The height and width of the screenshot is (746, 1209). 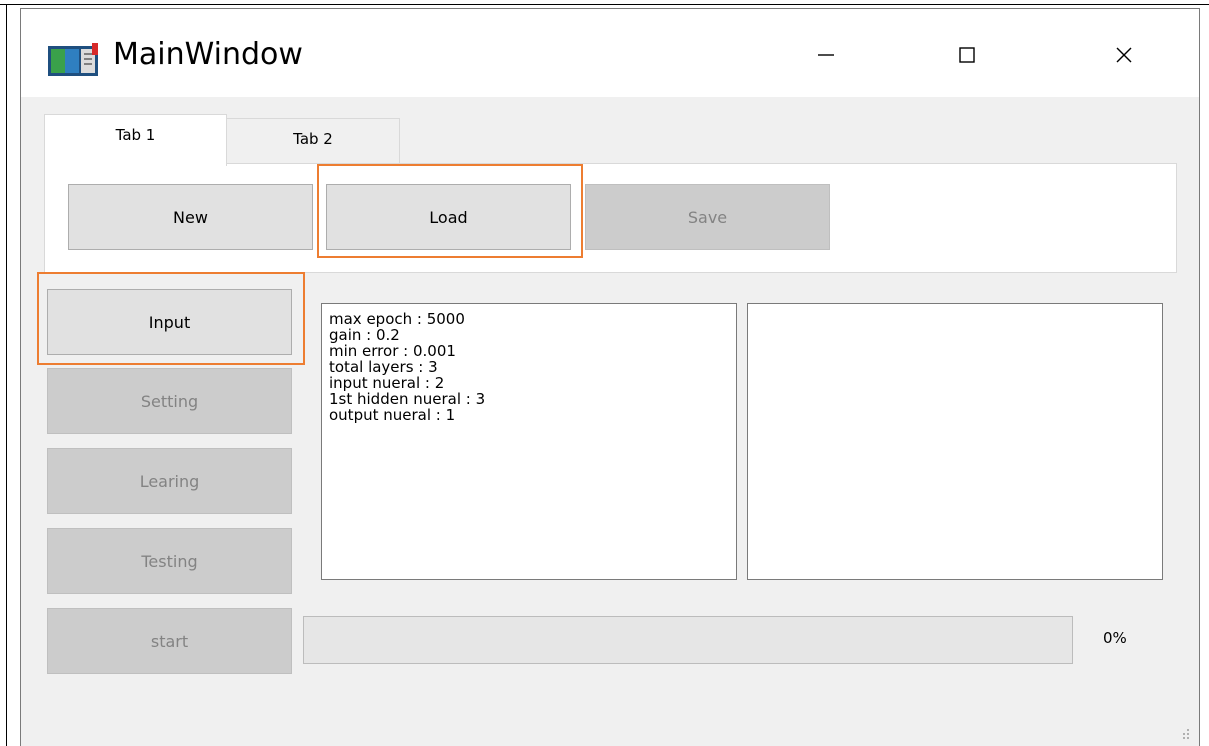 I want to click on setting-button: Setting, so click(x=169, y=401).